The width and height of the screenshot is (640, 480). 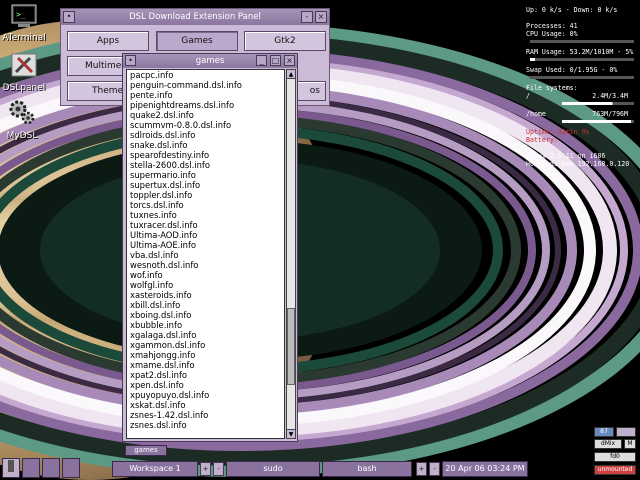 What do you see at coordinates (273, 469) in the screenshot?
I see `task-sudo: sudo` at bounding box center [273, 469].